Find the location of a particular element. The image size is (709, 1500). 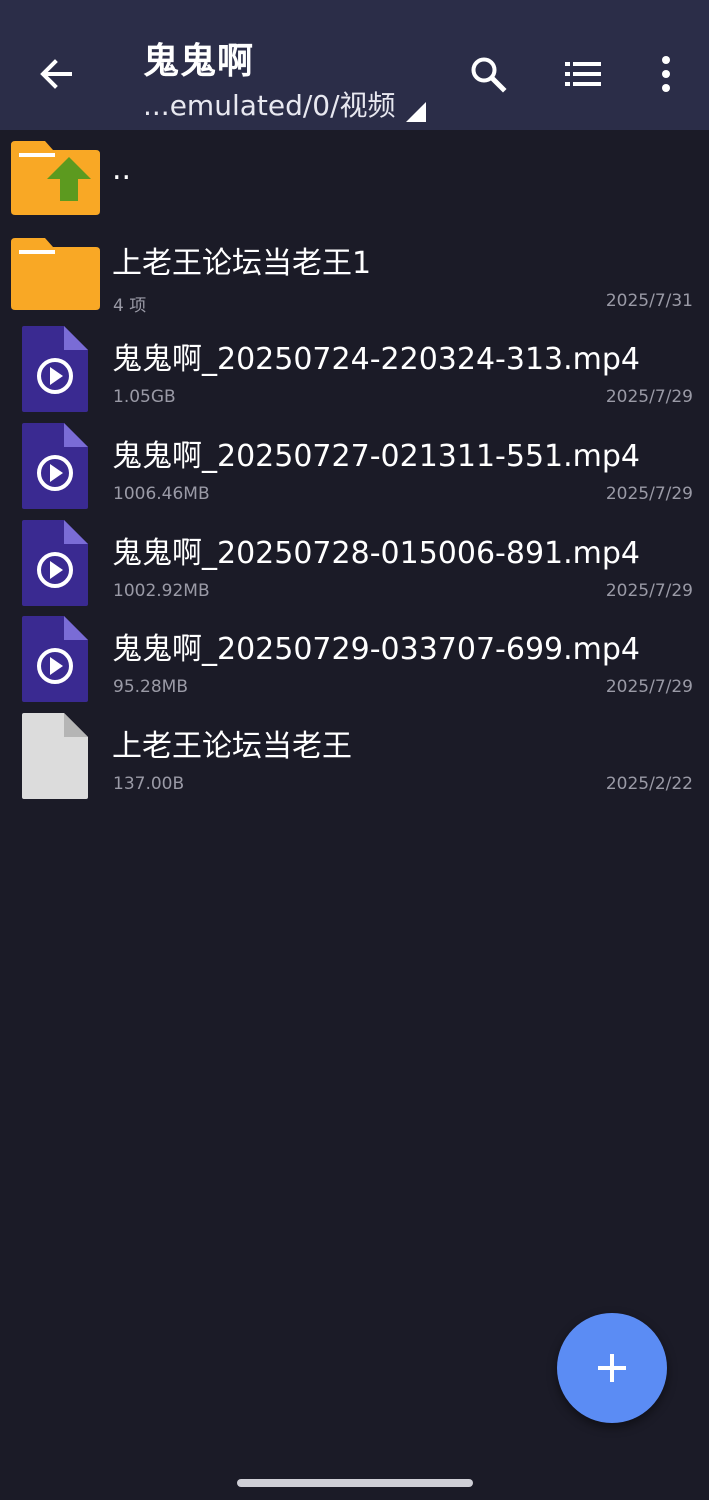

arrow-left-icon is located at coordinates (56, 74).